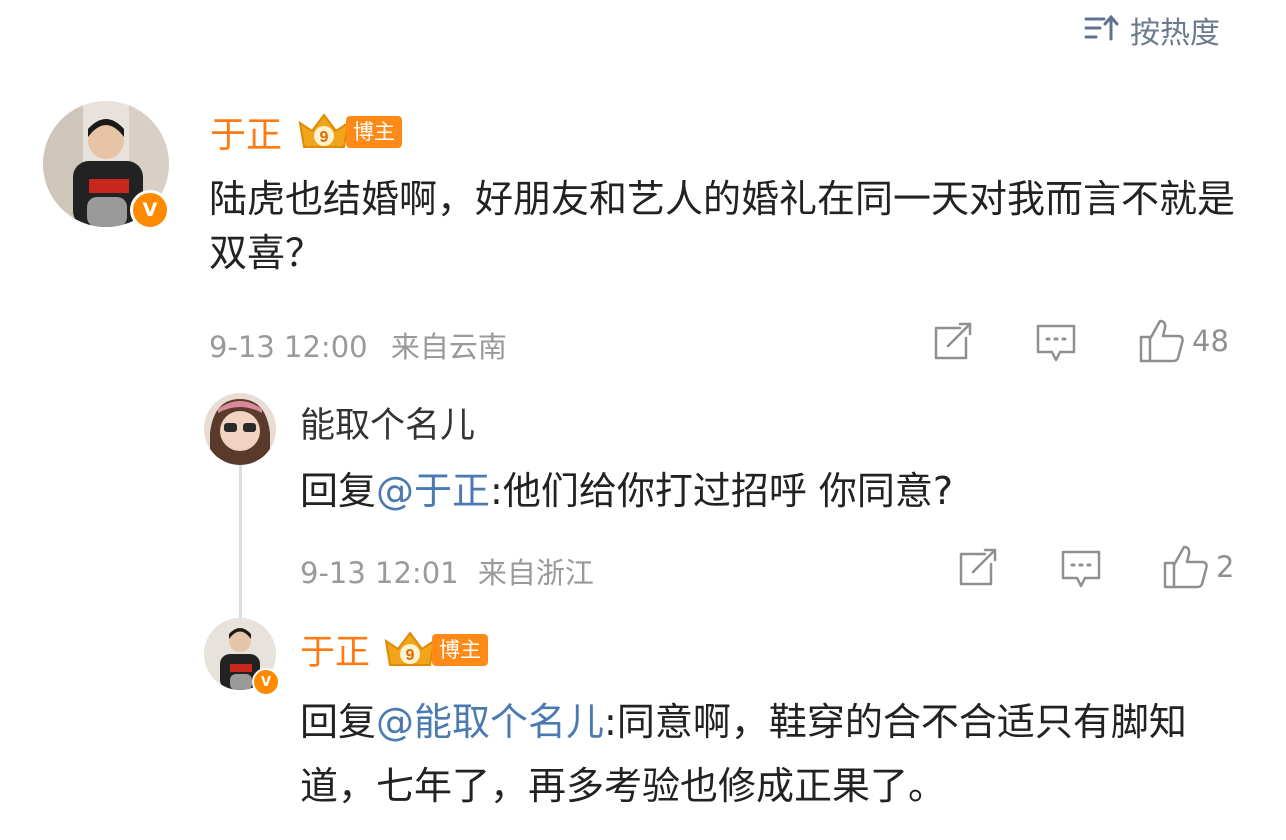 This screenshot has width=1286, height=840. I want to click on like-count: 48, so click(1210, 341).